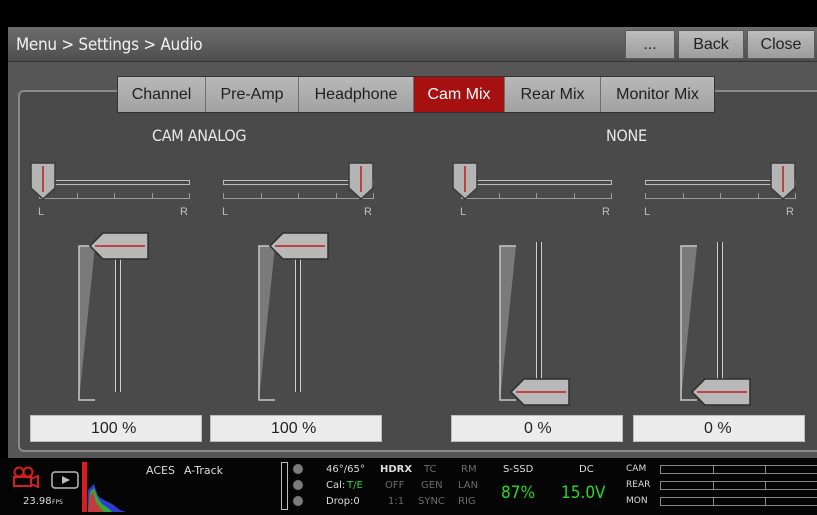  Describe the element at coordinates (781, 44) in the screenshot. I see `close-button: Close` at that location.